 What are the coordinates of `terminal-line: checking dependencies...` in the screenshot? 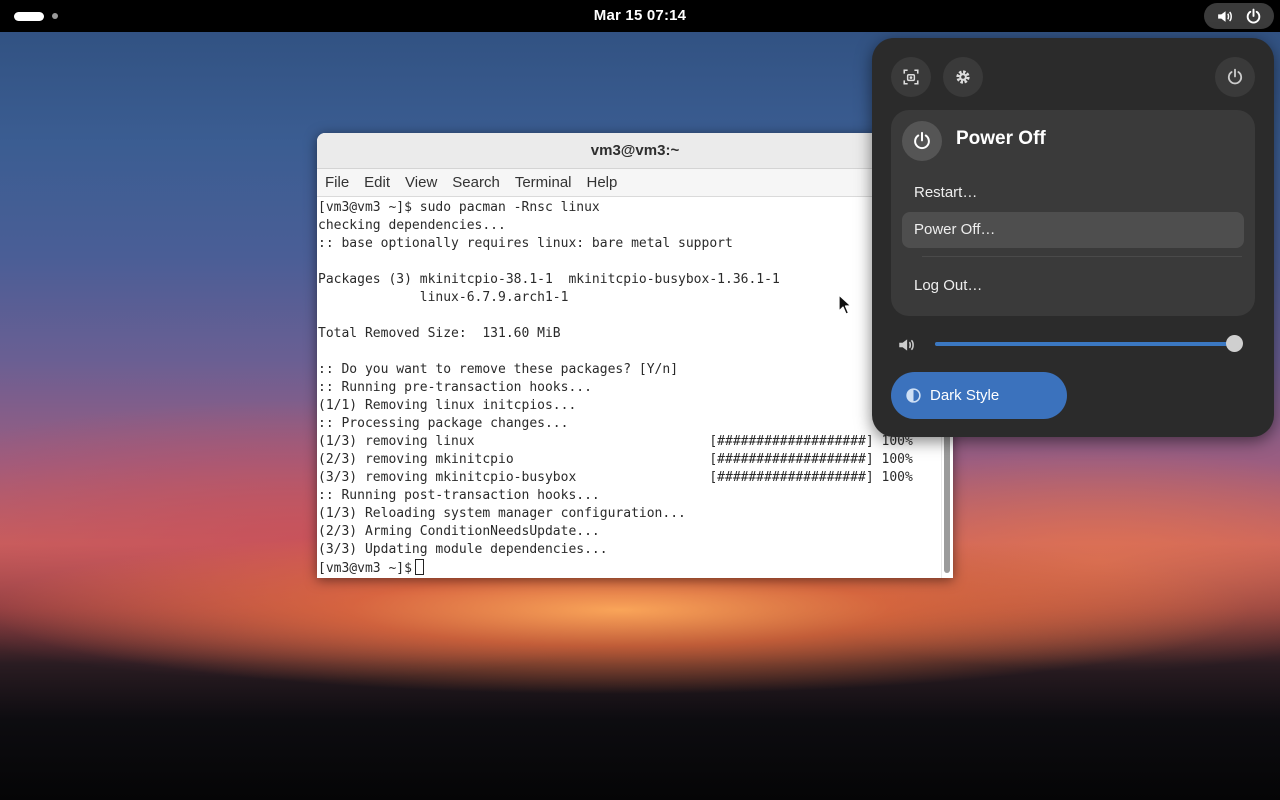 It's located at (412, 225).